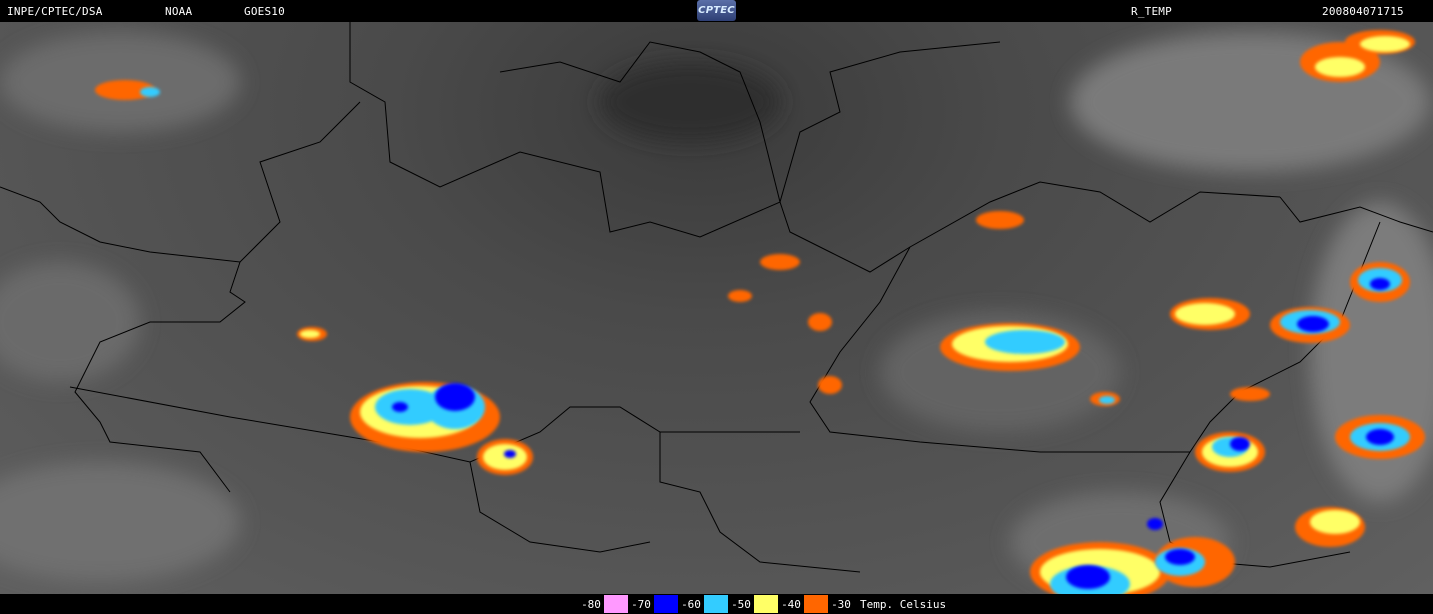 Image resolution: width=1433 pixels, height=614 pixels. I want to click on legend-label: -60, so click(691, 604).